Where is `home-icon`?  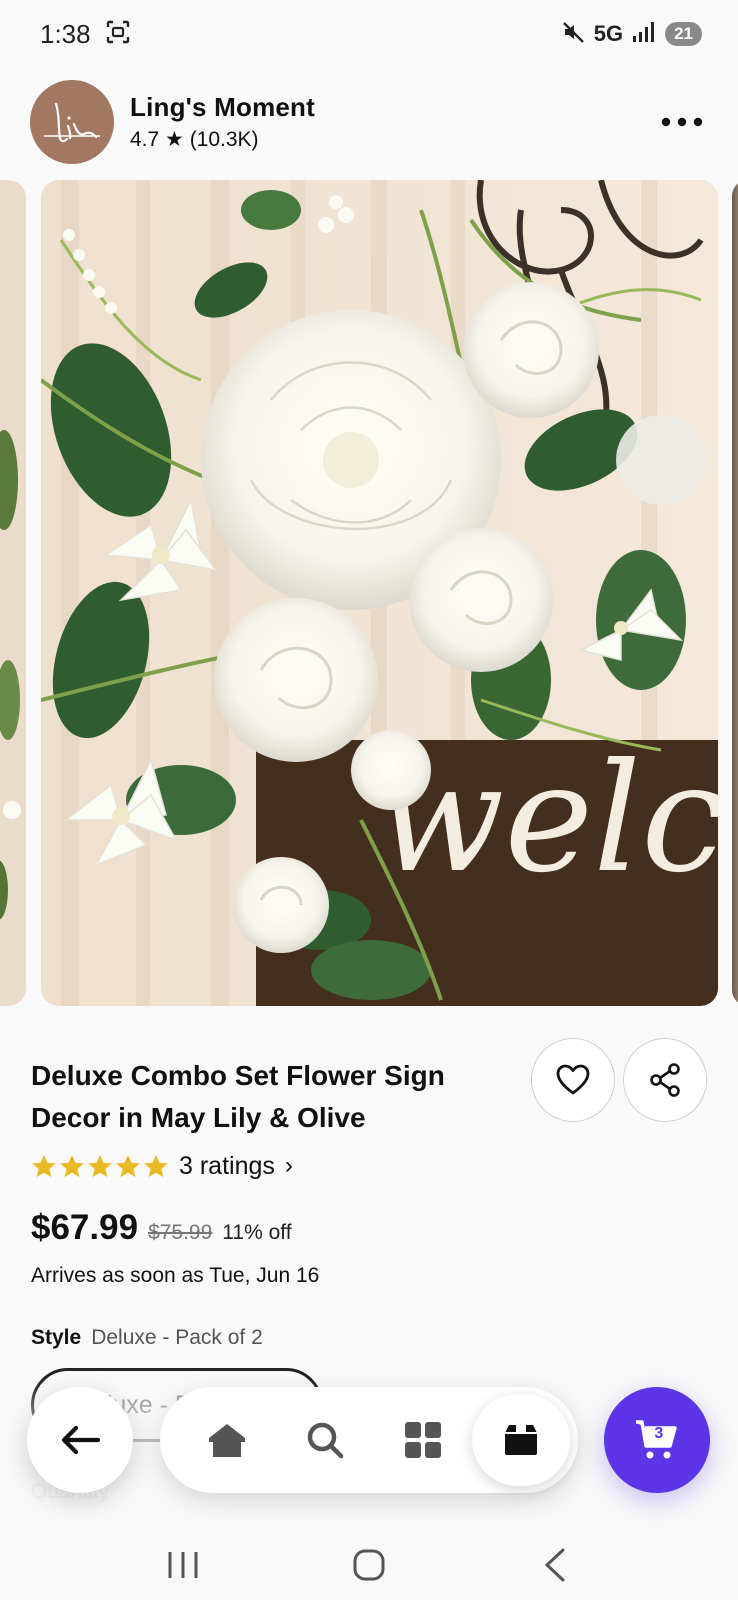 home-icon is located at coordinates (227, 1440).